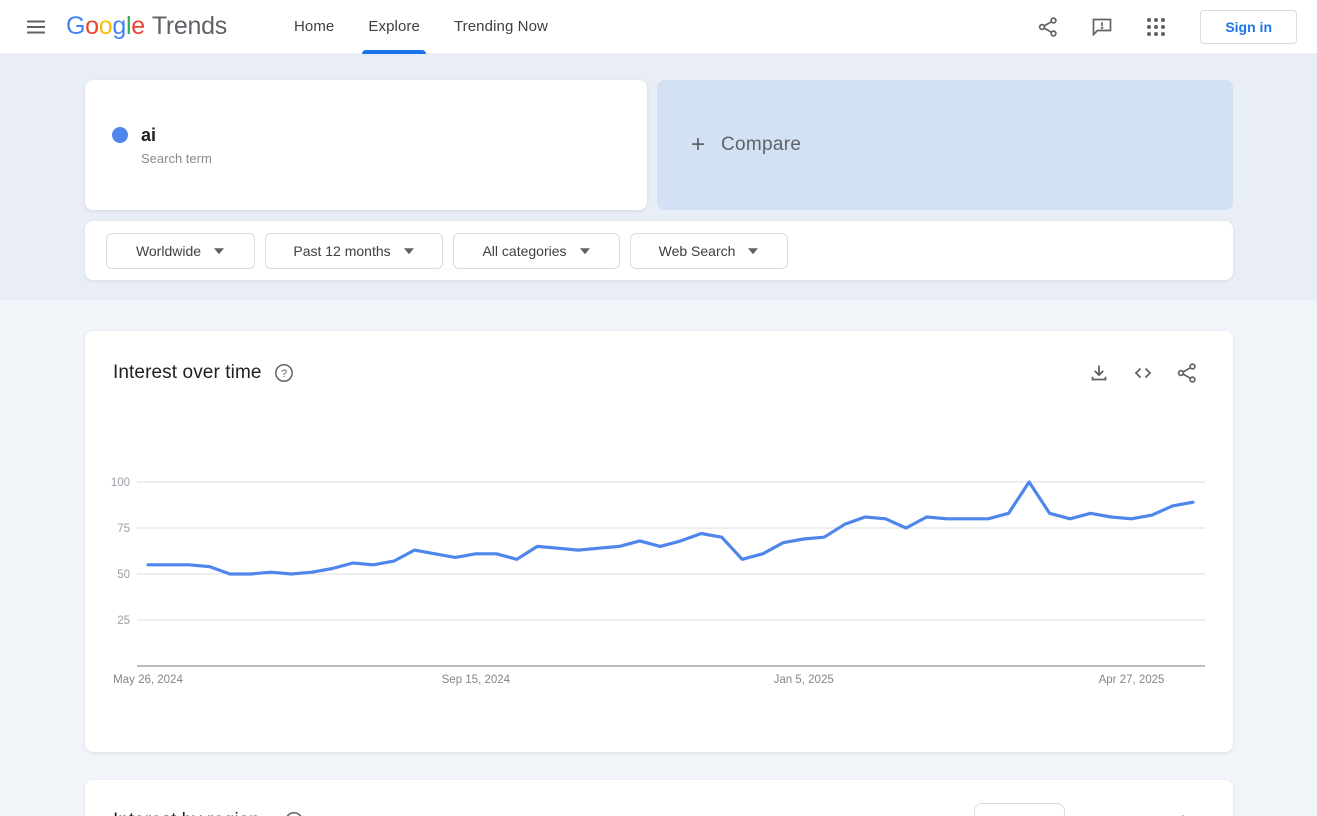  What do you see at coordinates (394, 27) in the screenshot?
I see `nav-item-explore: Explore` at bounding box center [394, 27].